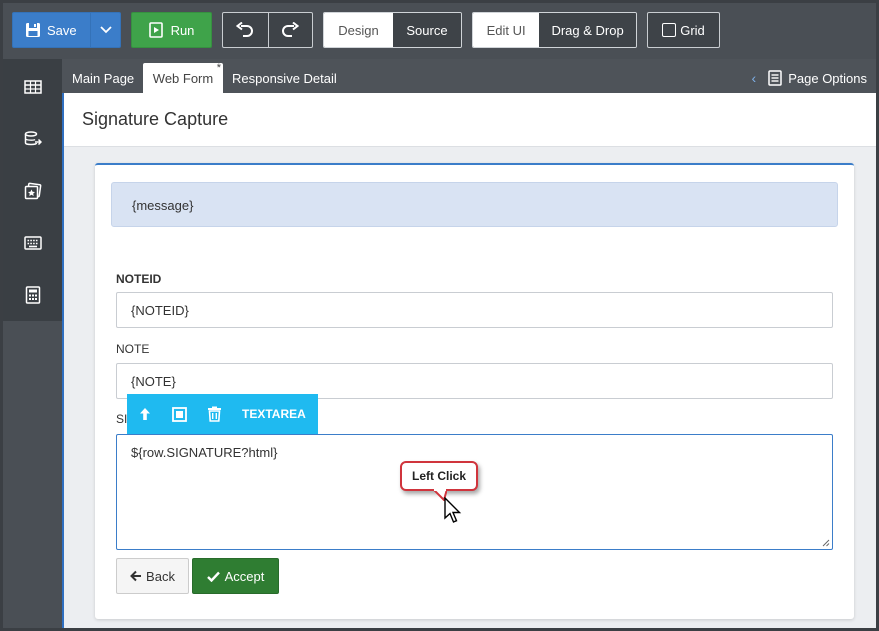 The width and height of the screenshot is (879, 631). Describe the element at coordinates (218, 68) in the screenshot. I see `unsaved-indicator: *` at that location.